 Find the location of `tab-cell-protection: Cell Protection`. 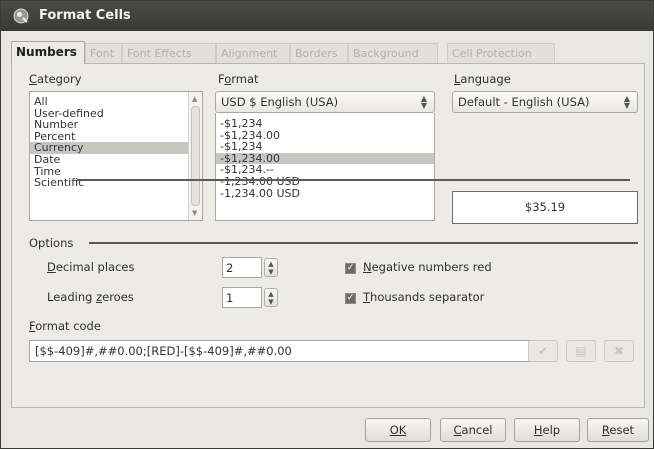

tab-cell-protection: Cell Protection is located at coordinates (501, 53).